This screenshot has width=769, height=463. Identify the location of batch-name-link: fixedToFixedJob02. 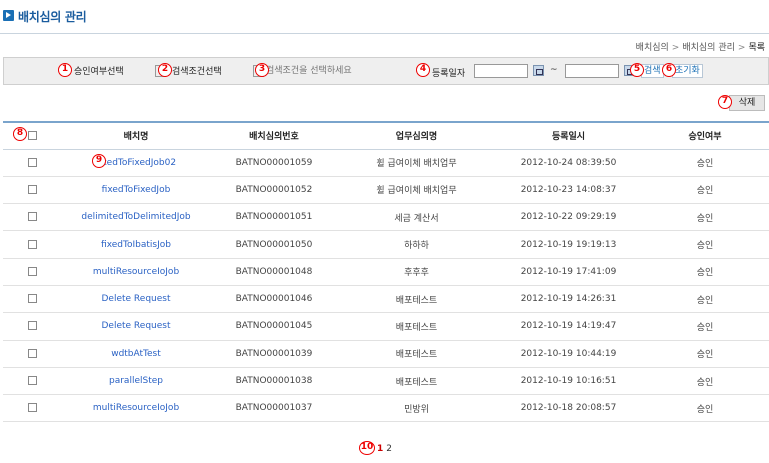
(136, 163).